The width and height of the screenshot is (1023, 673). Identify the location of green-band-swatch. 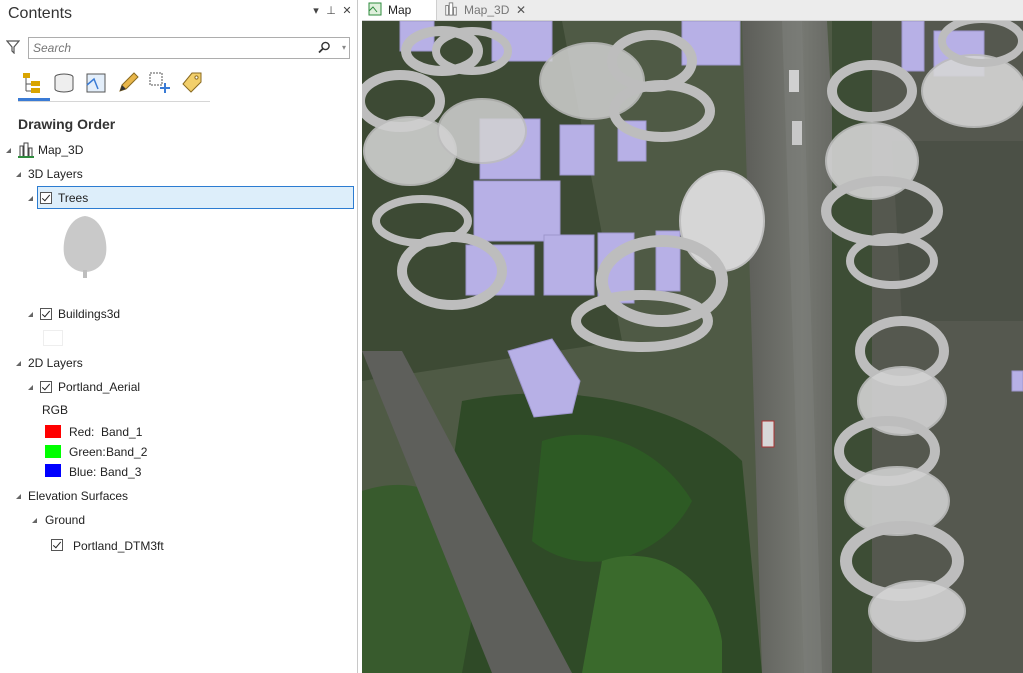
(53, 451).